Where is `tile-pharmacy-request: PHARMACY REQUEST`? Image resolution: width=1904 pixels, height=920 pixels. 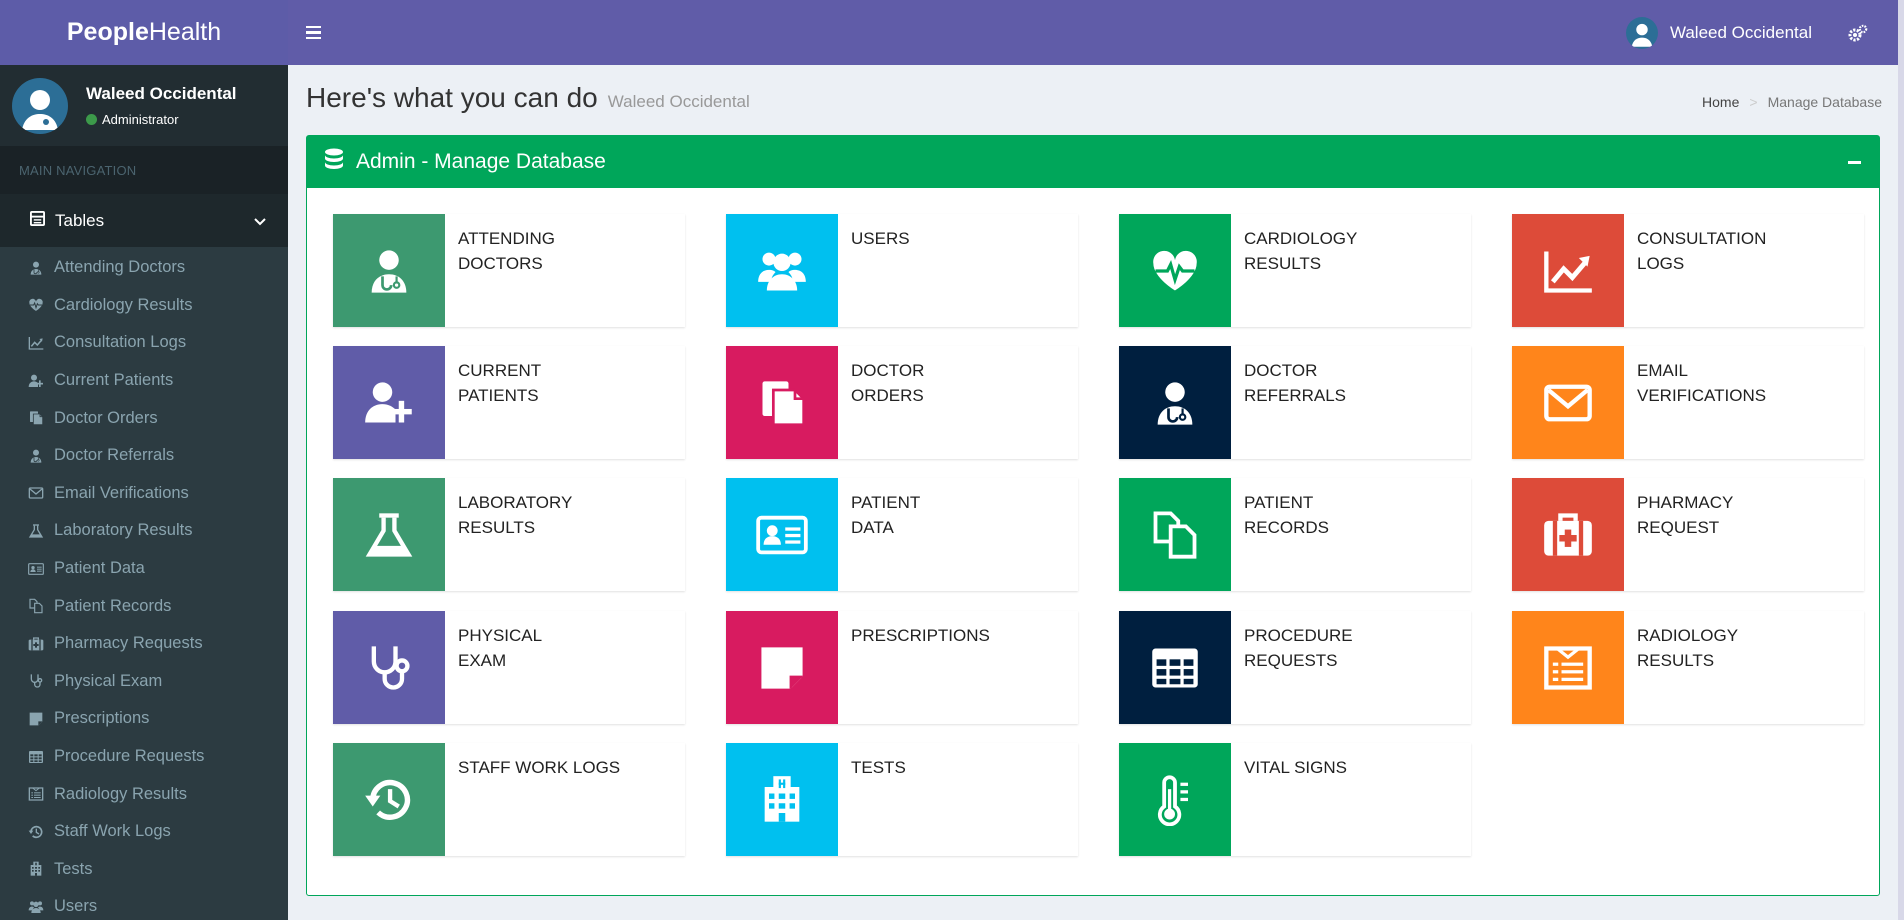 tile-pharmacy-request: PHARMACY REQUEST is located at coordinates (1688, 534).